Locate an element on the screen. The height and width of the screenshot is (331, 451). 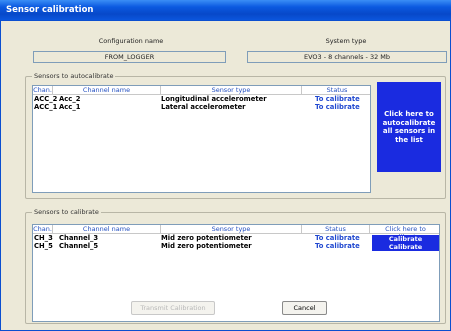
system-type-field: EVO3 - 8 channels - 32 Mb is located at coordinates (347, 57).